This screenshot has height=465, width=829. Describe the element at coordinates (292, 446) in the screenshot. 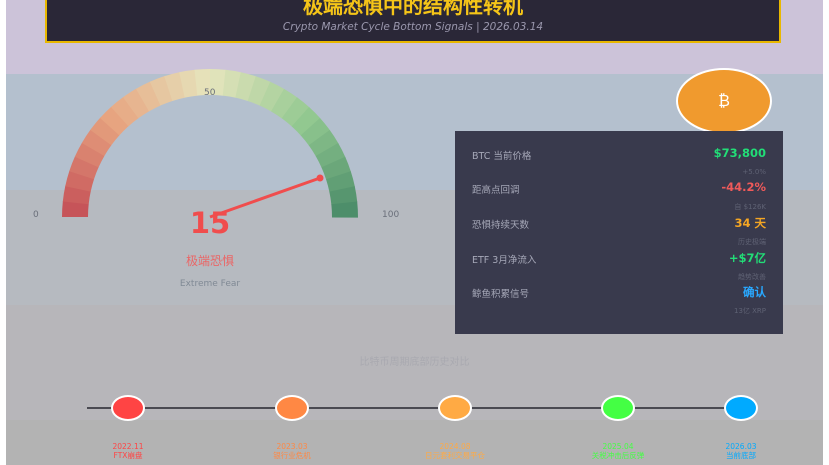

I see `event-date: 2023.03` at that location.